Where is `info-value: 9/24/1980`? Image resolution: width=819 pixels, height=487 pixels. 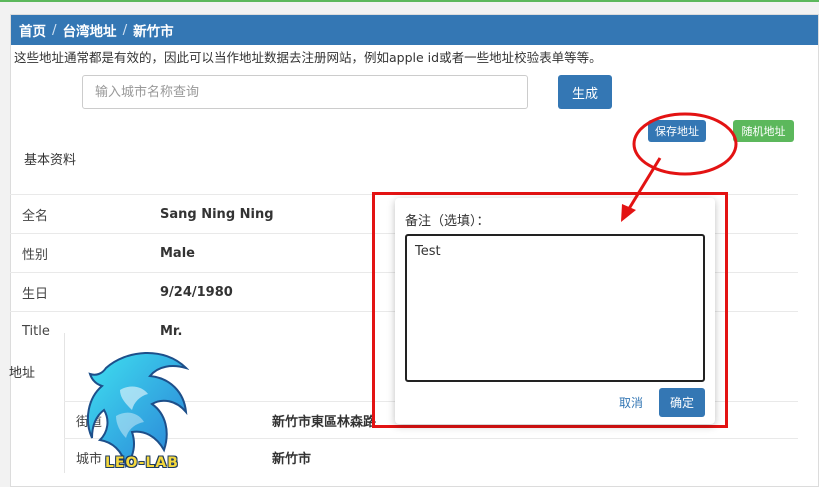 info-value: 9/24/1980 is located at coordinates (196, 292).